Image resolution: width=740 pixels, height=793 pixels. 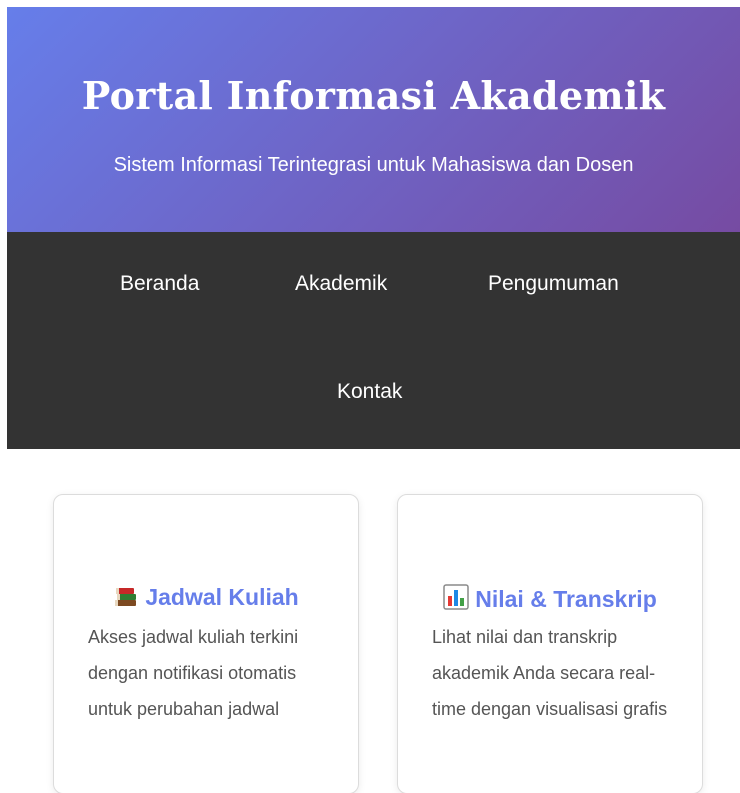 What do you see at coordinates (373, 95) in the screenshot?
I see `site-title: Portal Informasi Akademik` at bounding box center [373, 95].